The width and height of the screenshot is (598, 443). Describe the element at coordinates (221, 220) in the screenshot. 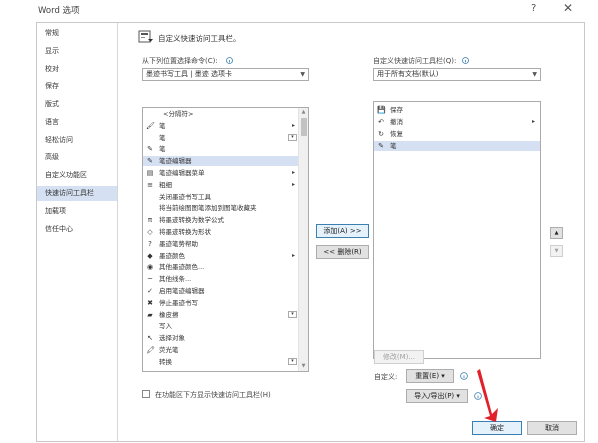

I see `list-item: π 将墨迹转换为数学公式` at that location.